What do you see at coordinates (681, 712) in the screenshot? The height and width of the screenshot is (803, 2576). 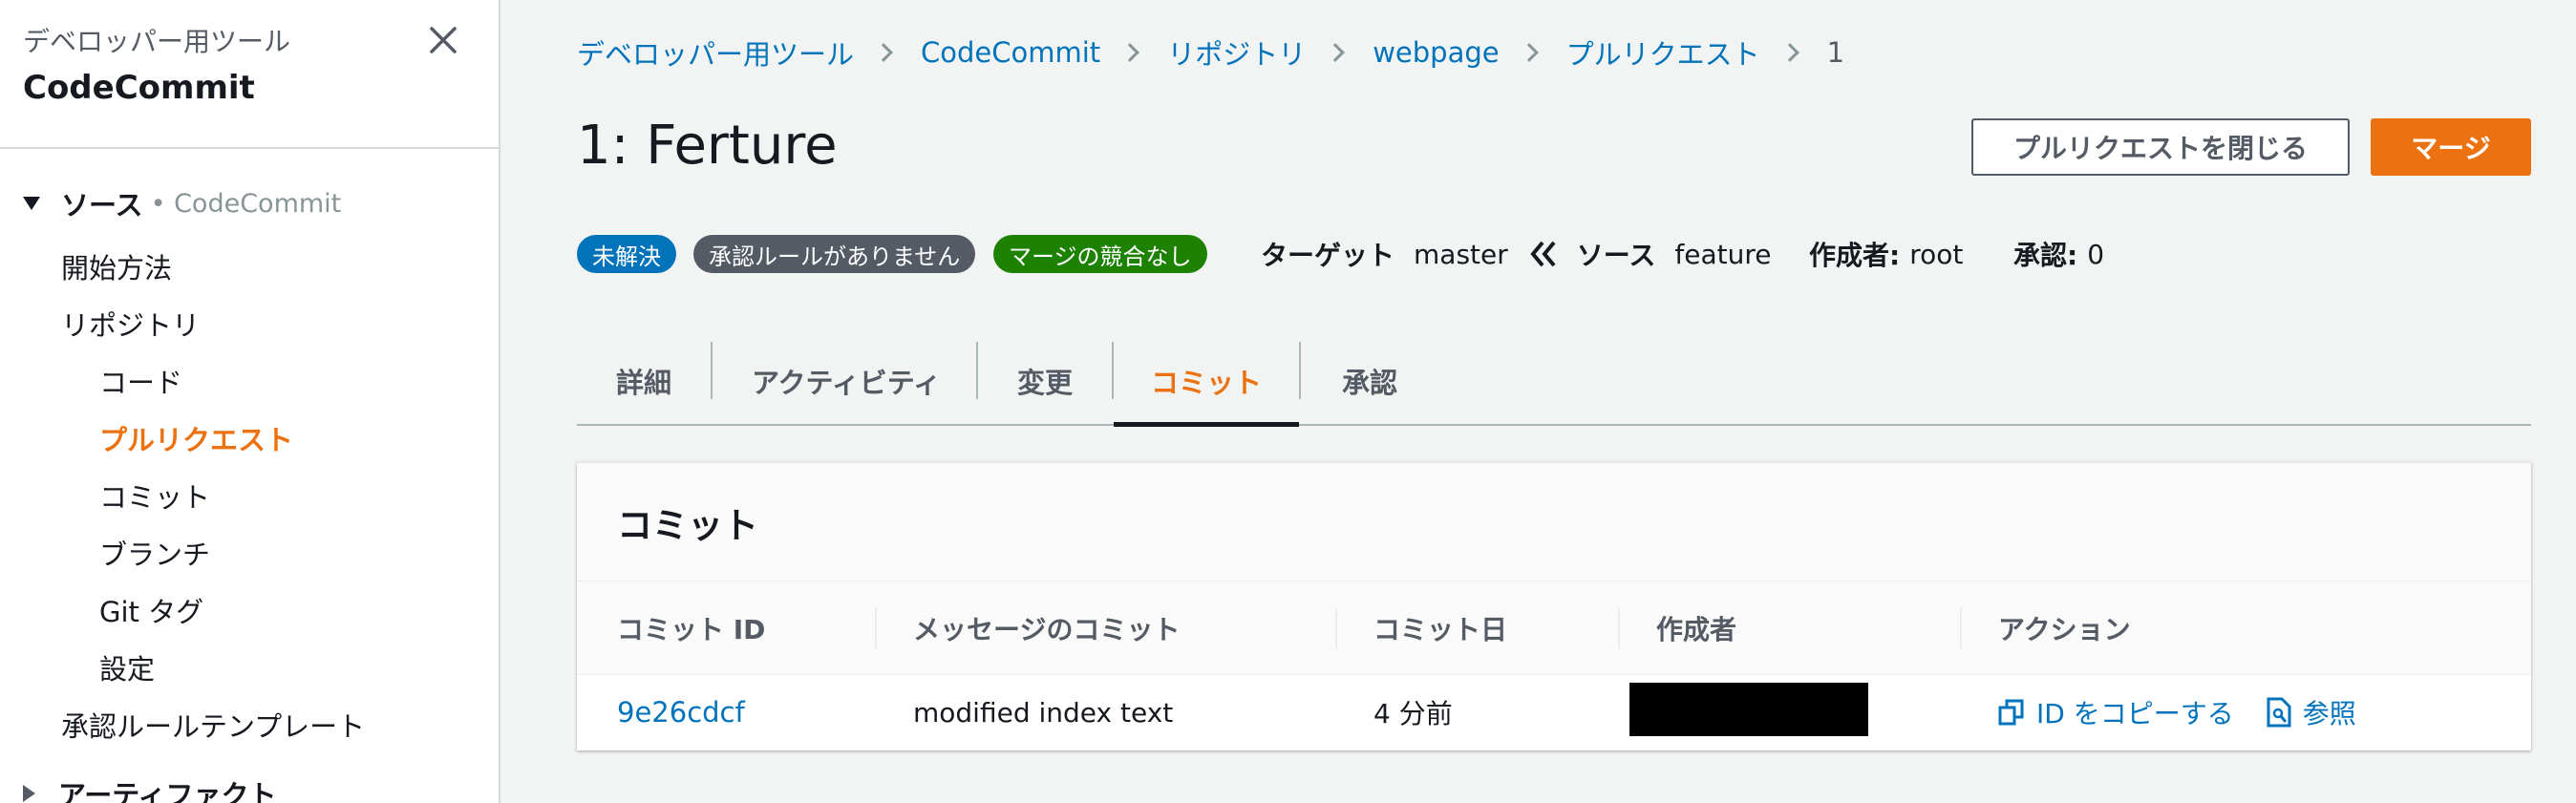 I see `commit-id-link: 9e26cdcf` at bounding box center [681, 712].